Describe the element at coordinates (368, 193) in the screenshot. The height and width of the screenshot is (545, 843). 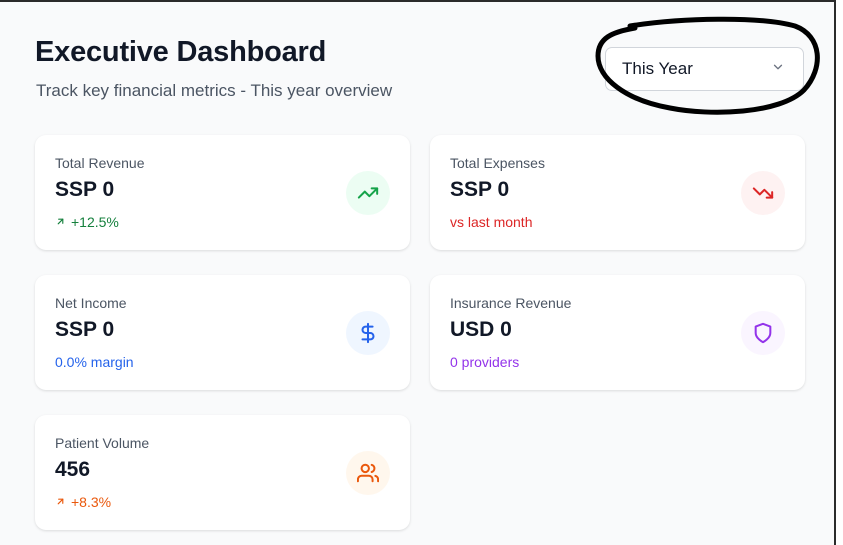
I see `trending-up-icon` at that location.